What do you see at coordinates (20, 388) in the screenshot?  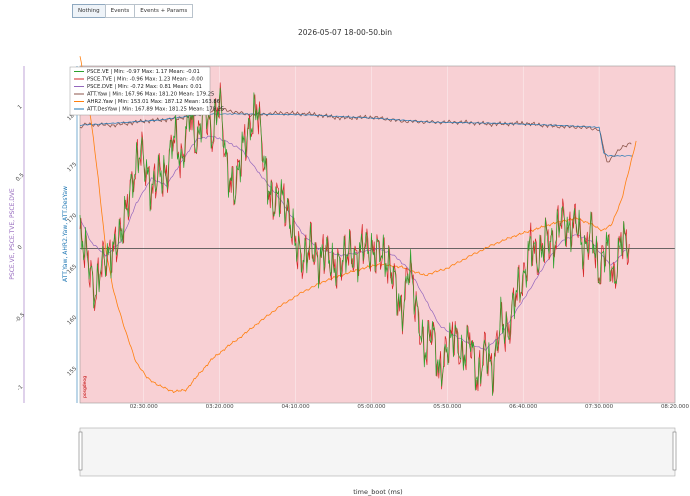 I see `y1-tick-label: -1` at bounding box center [20, 388].